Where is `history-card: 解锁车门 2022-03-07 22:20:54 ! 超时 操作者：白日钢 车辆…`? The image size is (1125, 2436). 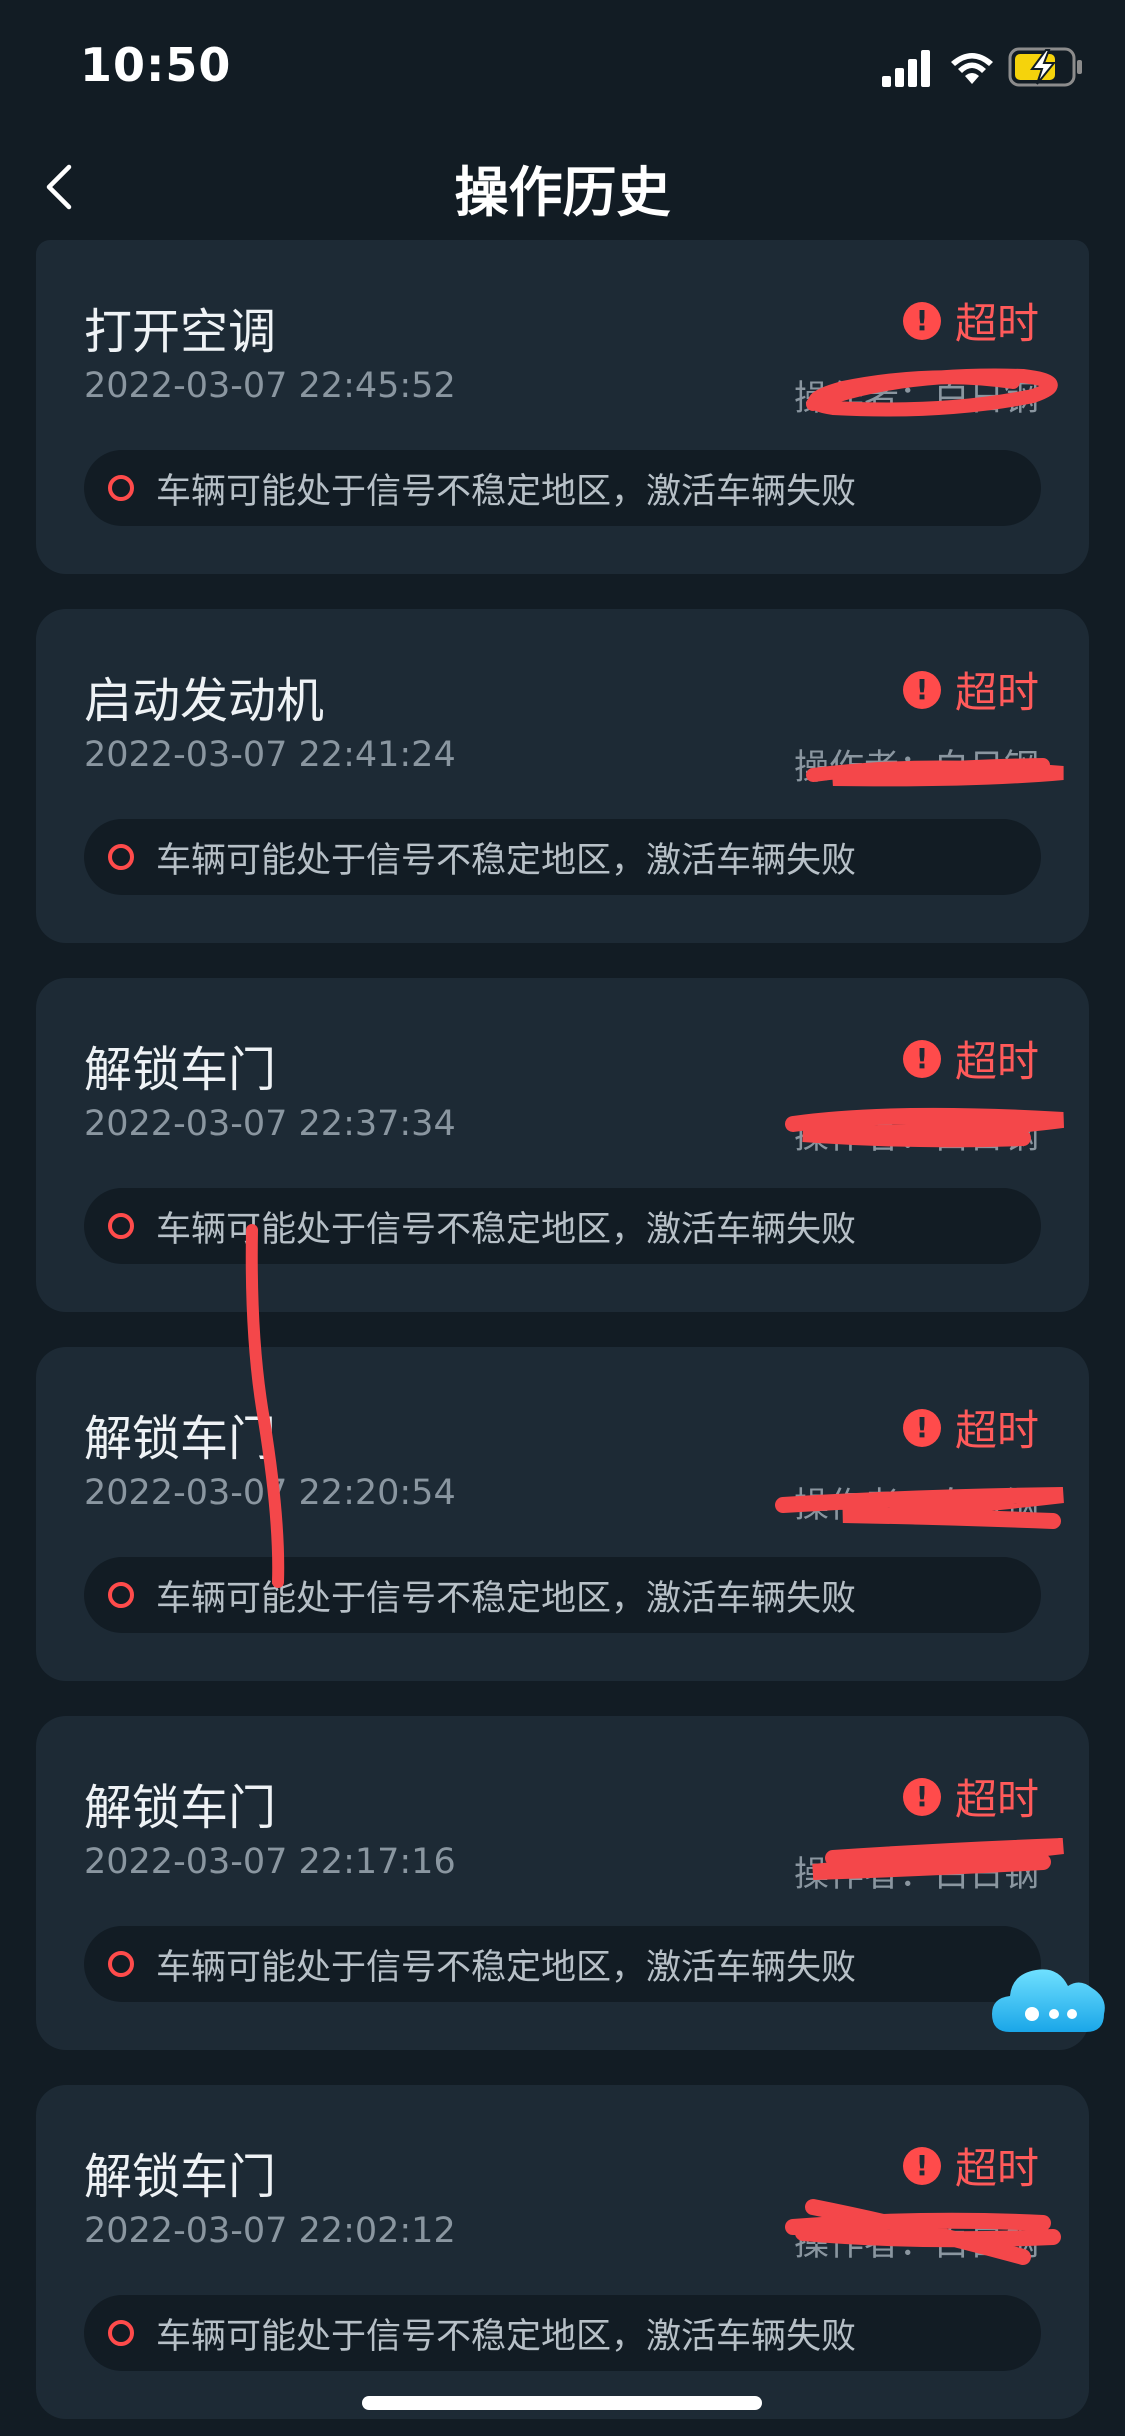 history-card: 解锁车门 2022-03-07 22:20:54 ! 超时 操作者：白日钢 车辆… is located at coordinates (562, 1514).